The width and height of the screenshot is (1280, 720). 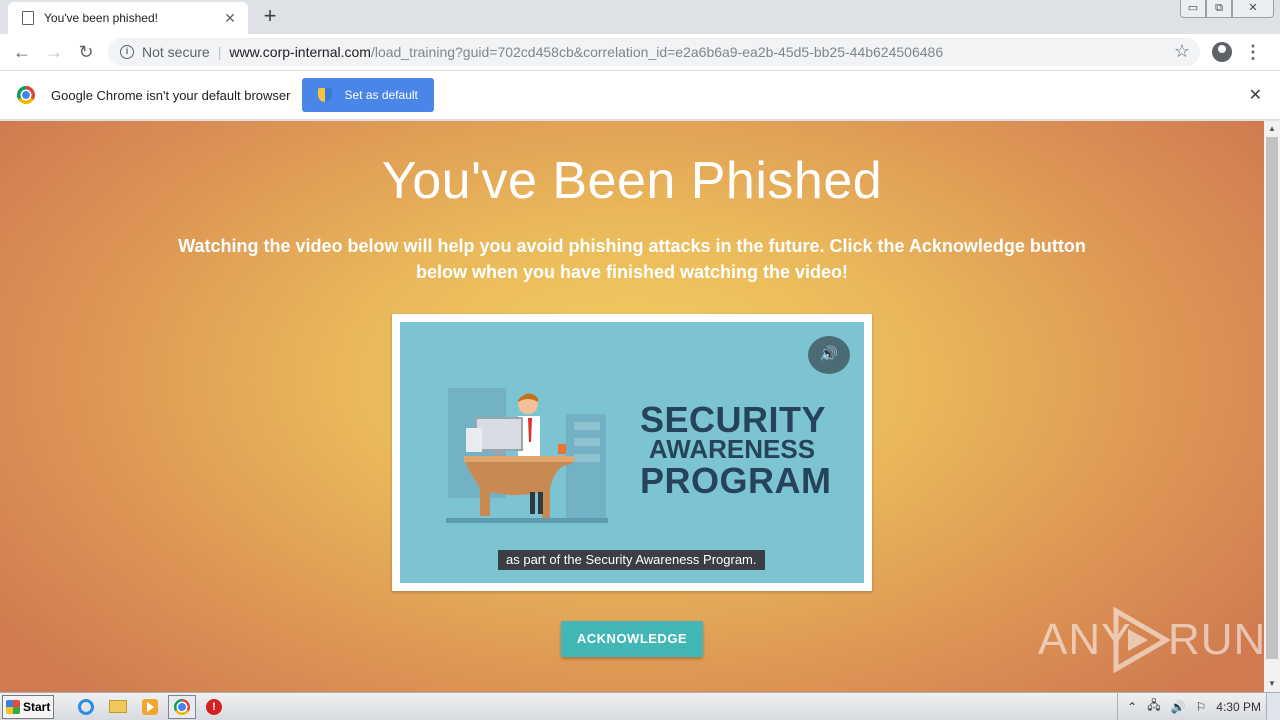 I want to click on taskbar-stop-app: !, so click(x=214, y=707).